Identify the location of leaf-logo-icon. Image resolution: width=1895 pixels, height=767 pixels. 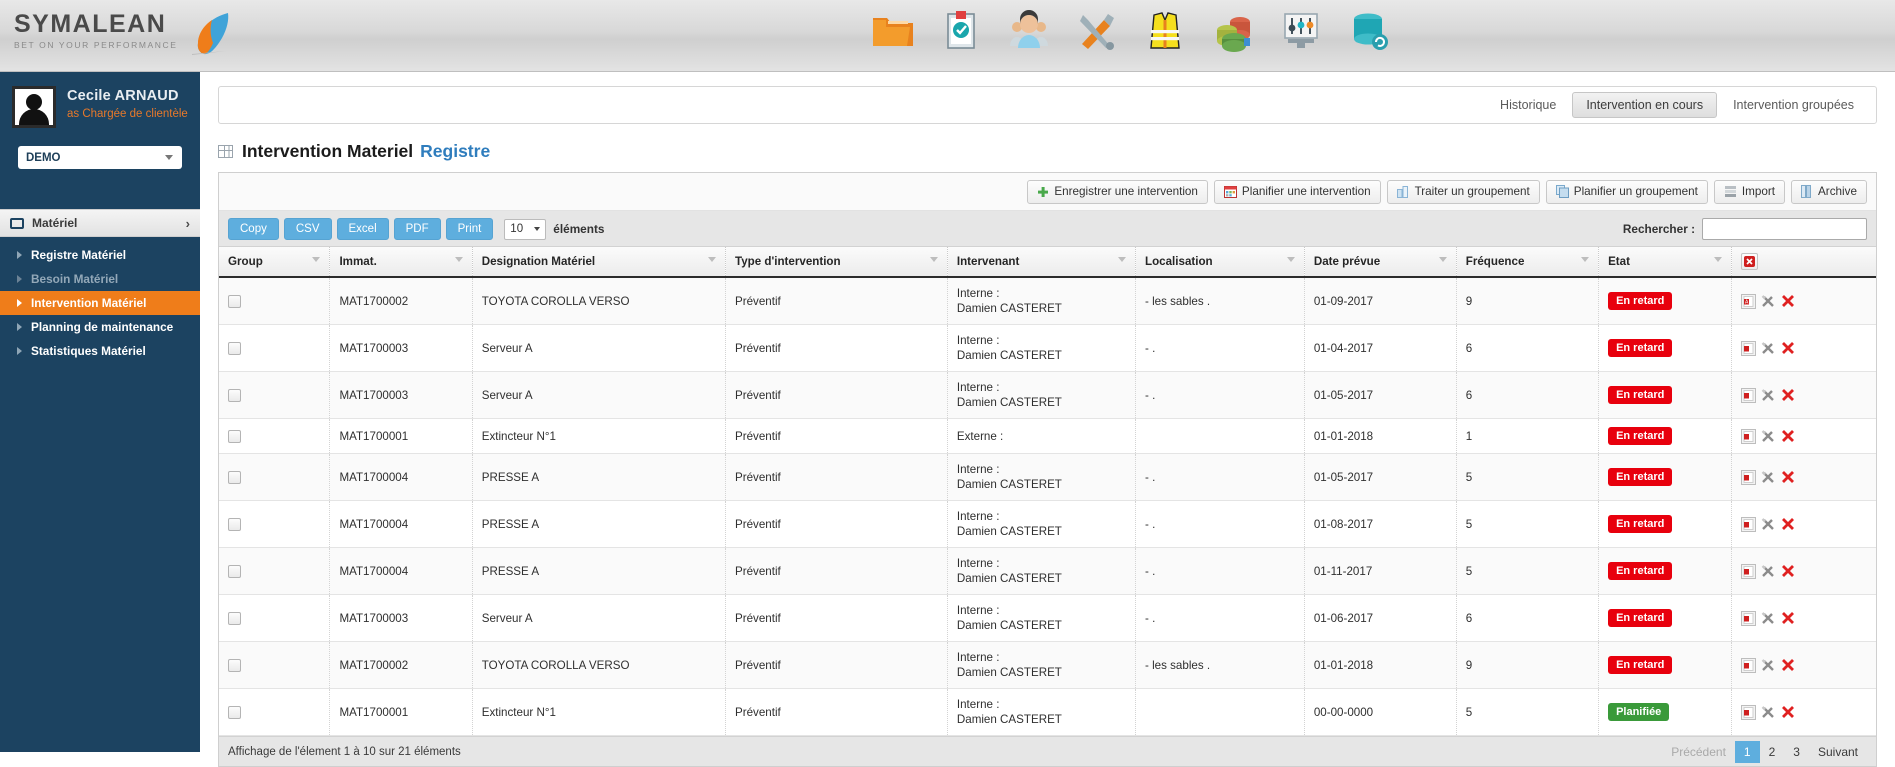
(208, 36).